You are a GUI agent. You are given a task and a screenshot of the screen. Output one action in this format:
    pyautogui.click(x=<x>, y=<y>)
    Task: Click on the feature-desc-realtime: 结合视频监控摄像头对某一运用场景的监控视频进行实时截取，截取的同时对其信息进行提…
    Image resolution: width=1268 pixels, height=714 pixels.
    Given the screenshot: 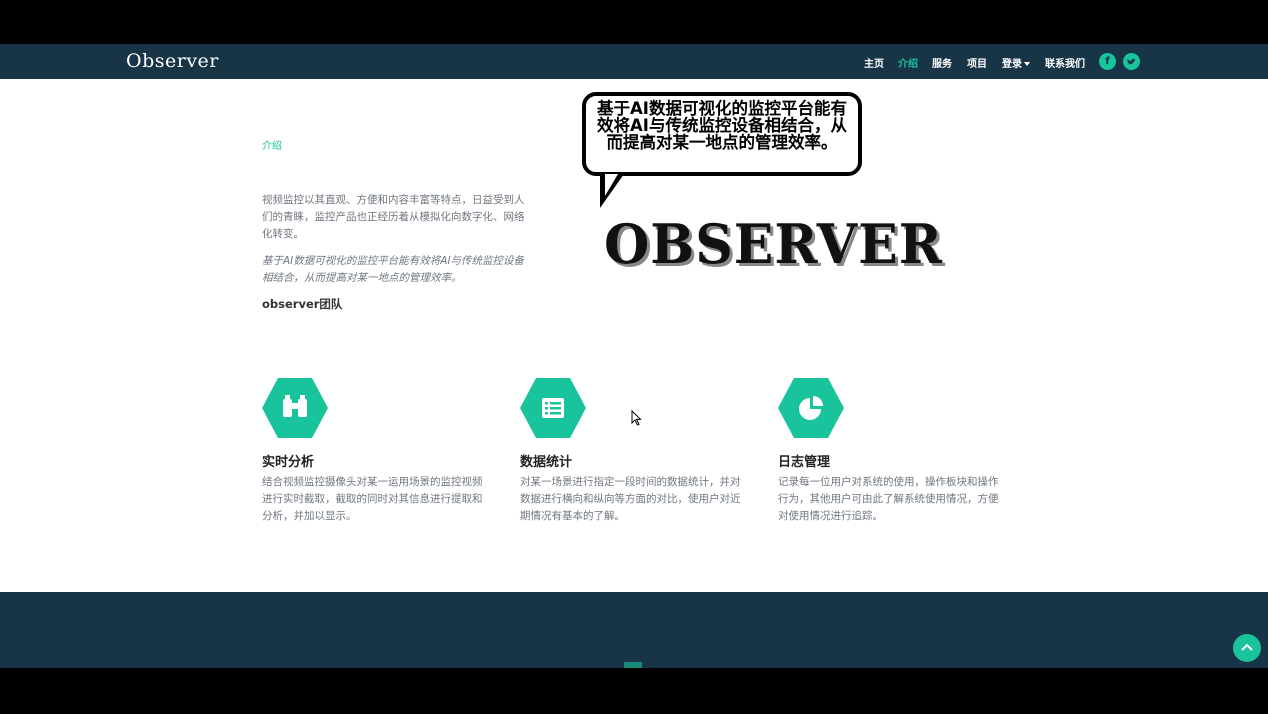 What is the action you would take?
    pyautogui.click(x=372, y=499)
    